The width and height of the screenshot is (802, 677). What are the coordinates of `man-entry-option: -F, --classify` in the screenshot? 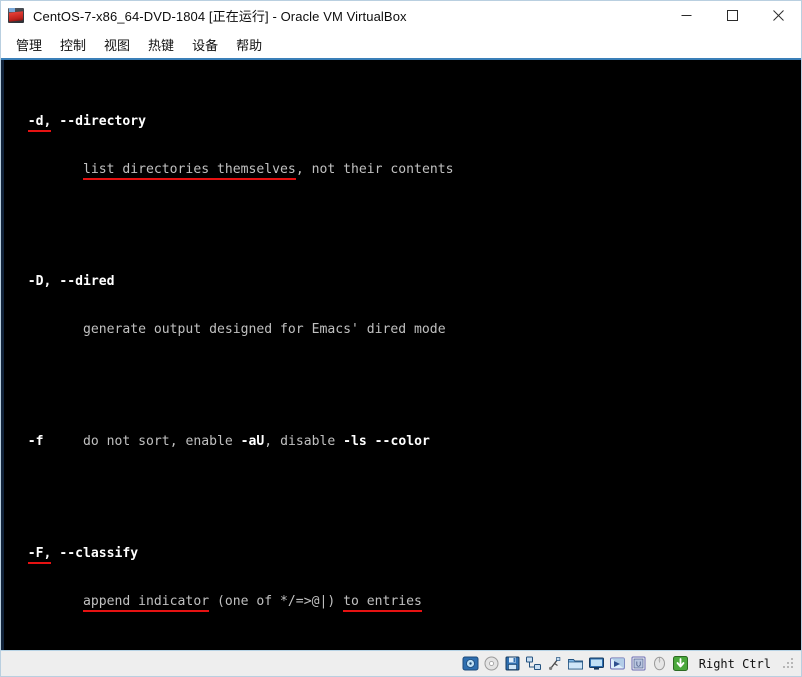 It's located at (83, 553).